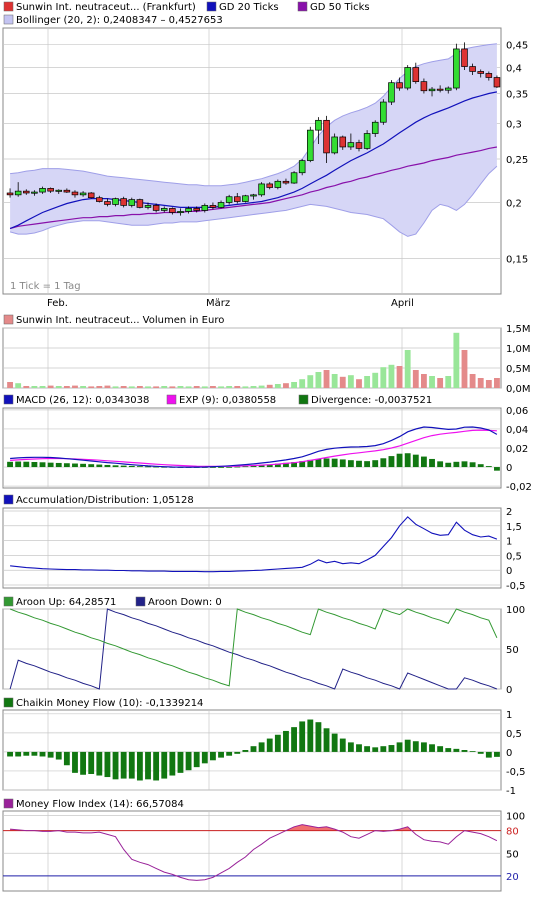  I want to click on price-y-axis: 0,15 0,2 0,25 0,3 0,35 0,4 0,45, so click(517, 153).